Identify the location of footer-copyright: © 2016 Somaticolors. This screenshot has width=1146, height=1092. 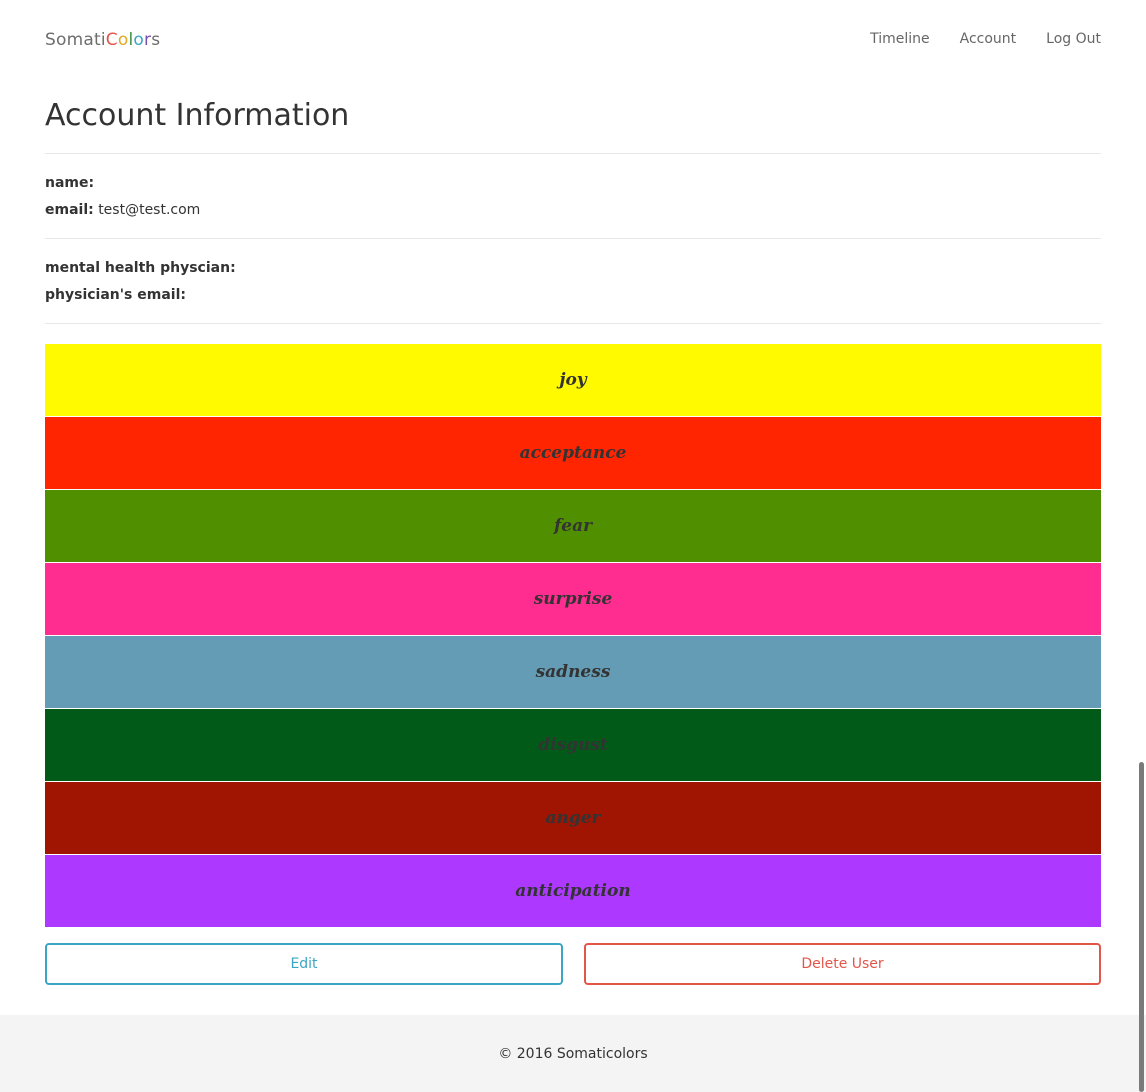
(573, 1053).